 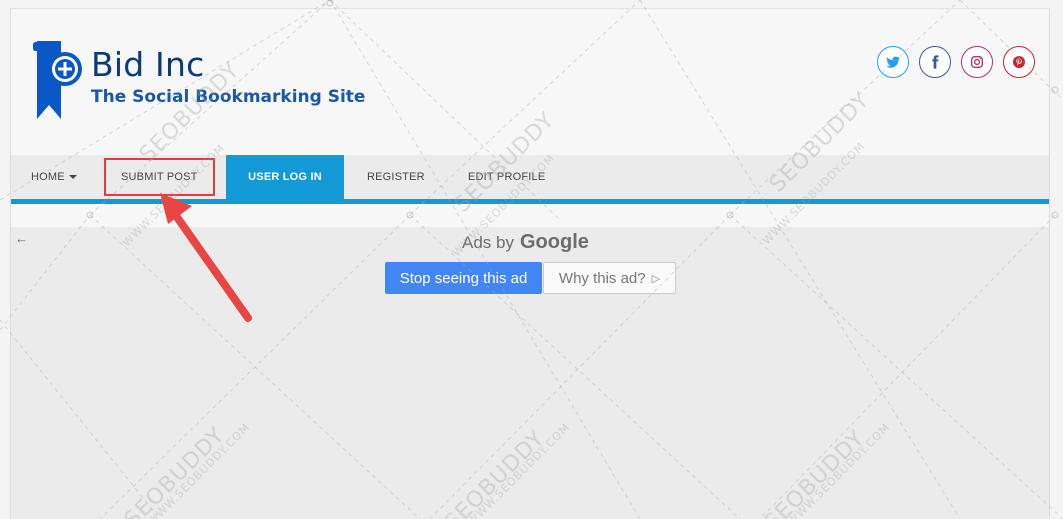 I want to click on nav-edit-profile: EDIT PROFILE, so click(x=513, y=177).